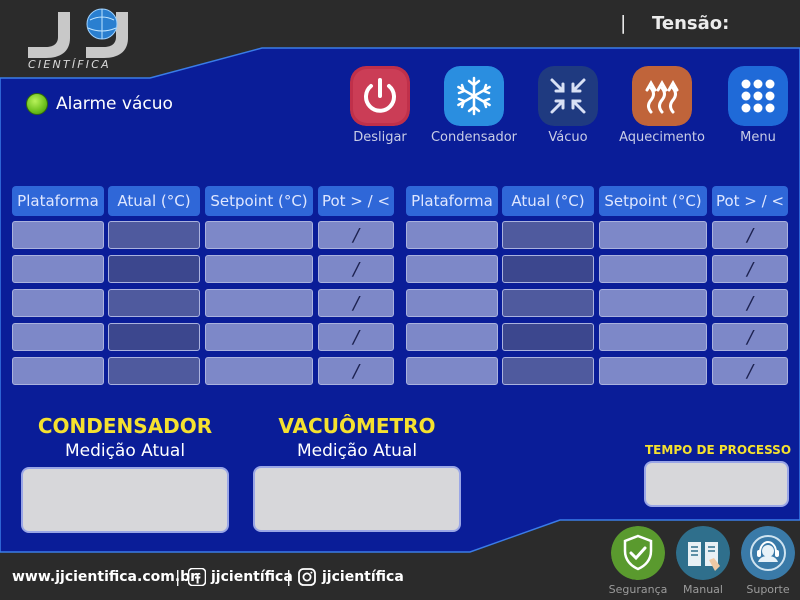 Image resolution: width=800 pixels, height=600 pixels. What do you see at coordinates (758, 96) in the screenshot?
I see `grid-dots-icon` at bounding box center [758, 96].